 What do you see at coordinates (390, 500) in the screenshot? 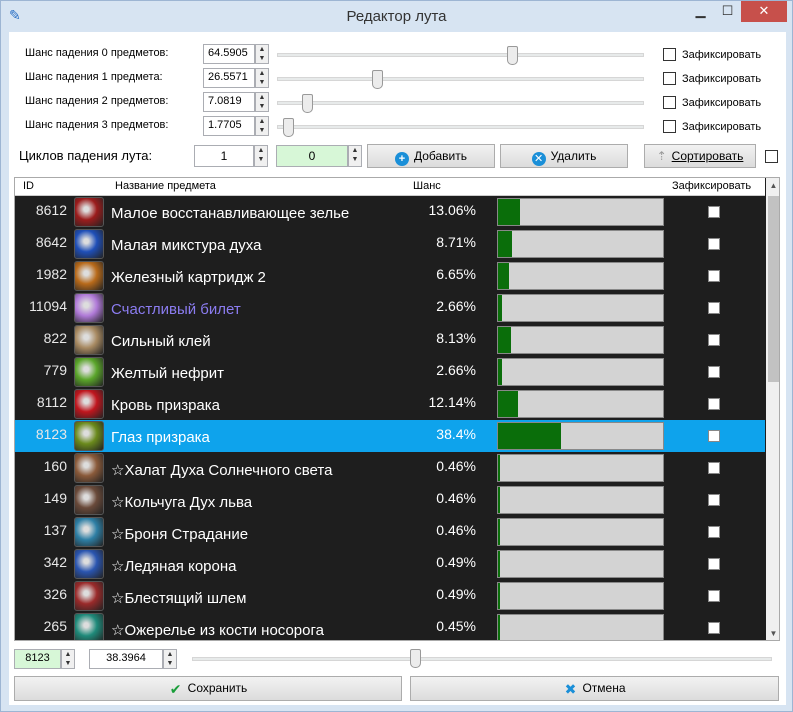
I see `table-row: 149 ☆Кольчуга Дух льва 0.46%` at bounding box center [390, 500].